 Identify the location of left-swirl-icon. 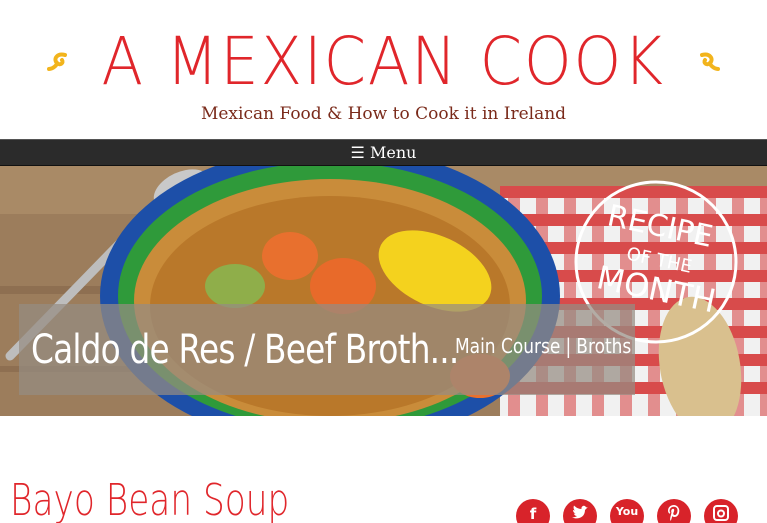
(57, 61).